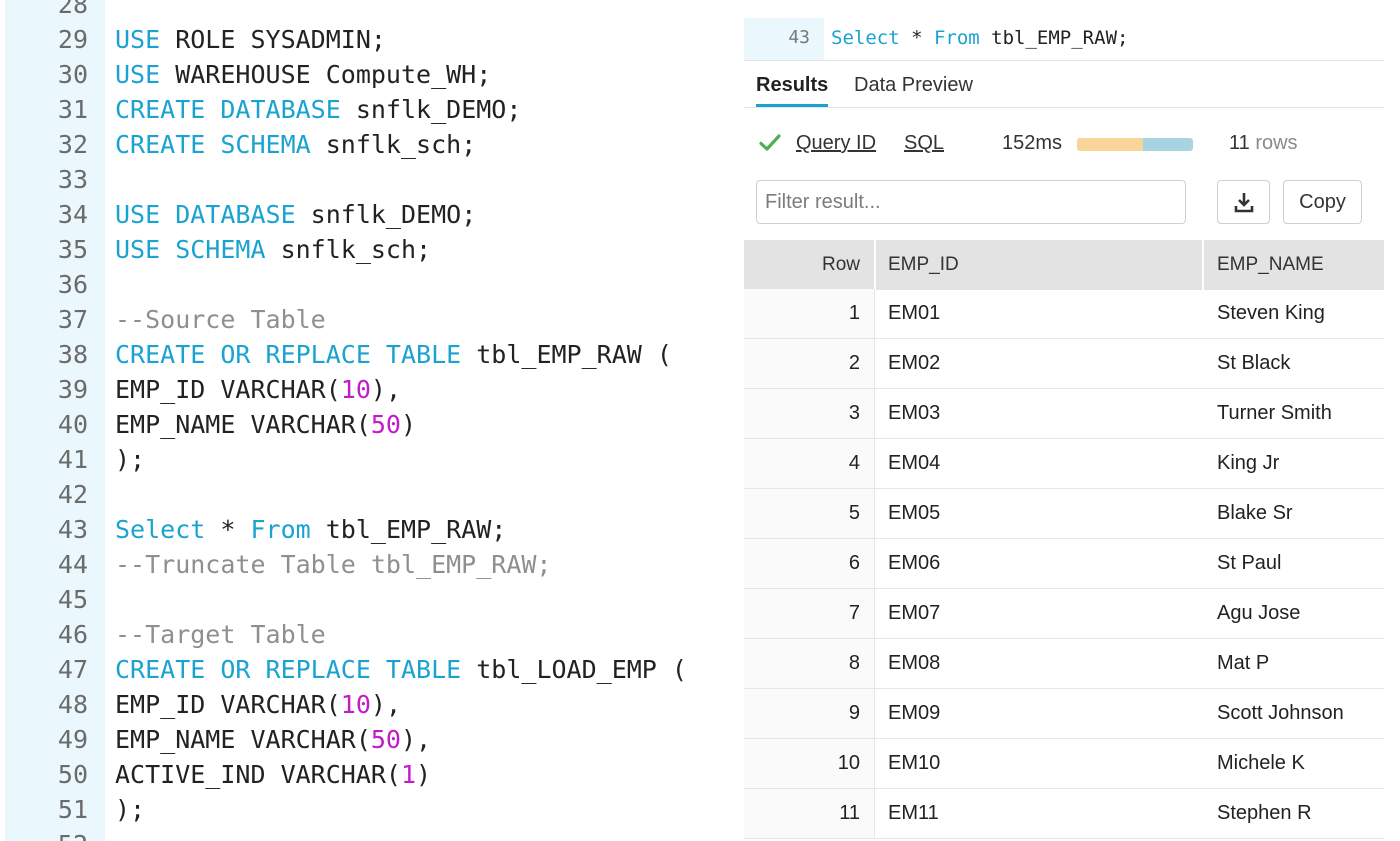 The image size is (1400, 841). I want to click on line-number: 35, so click(72, 249).